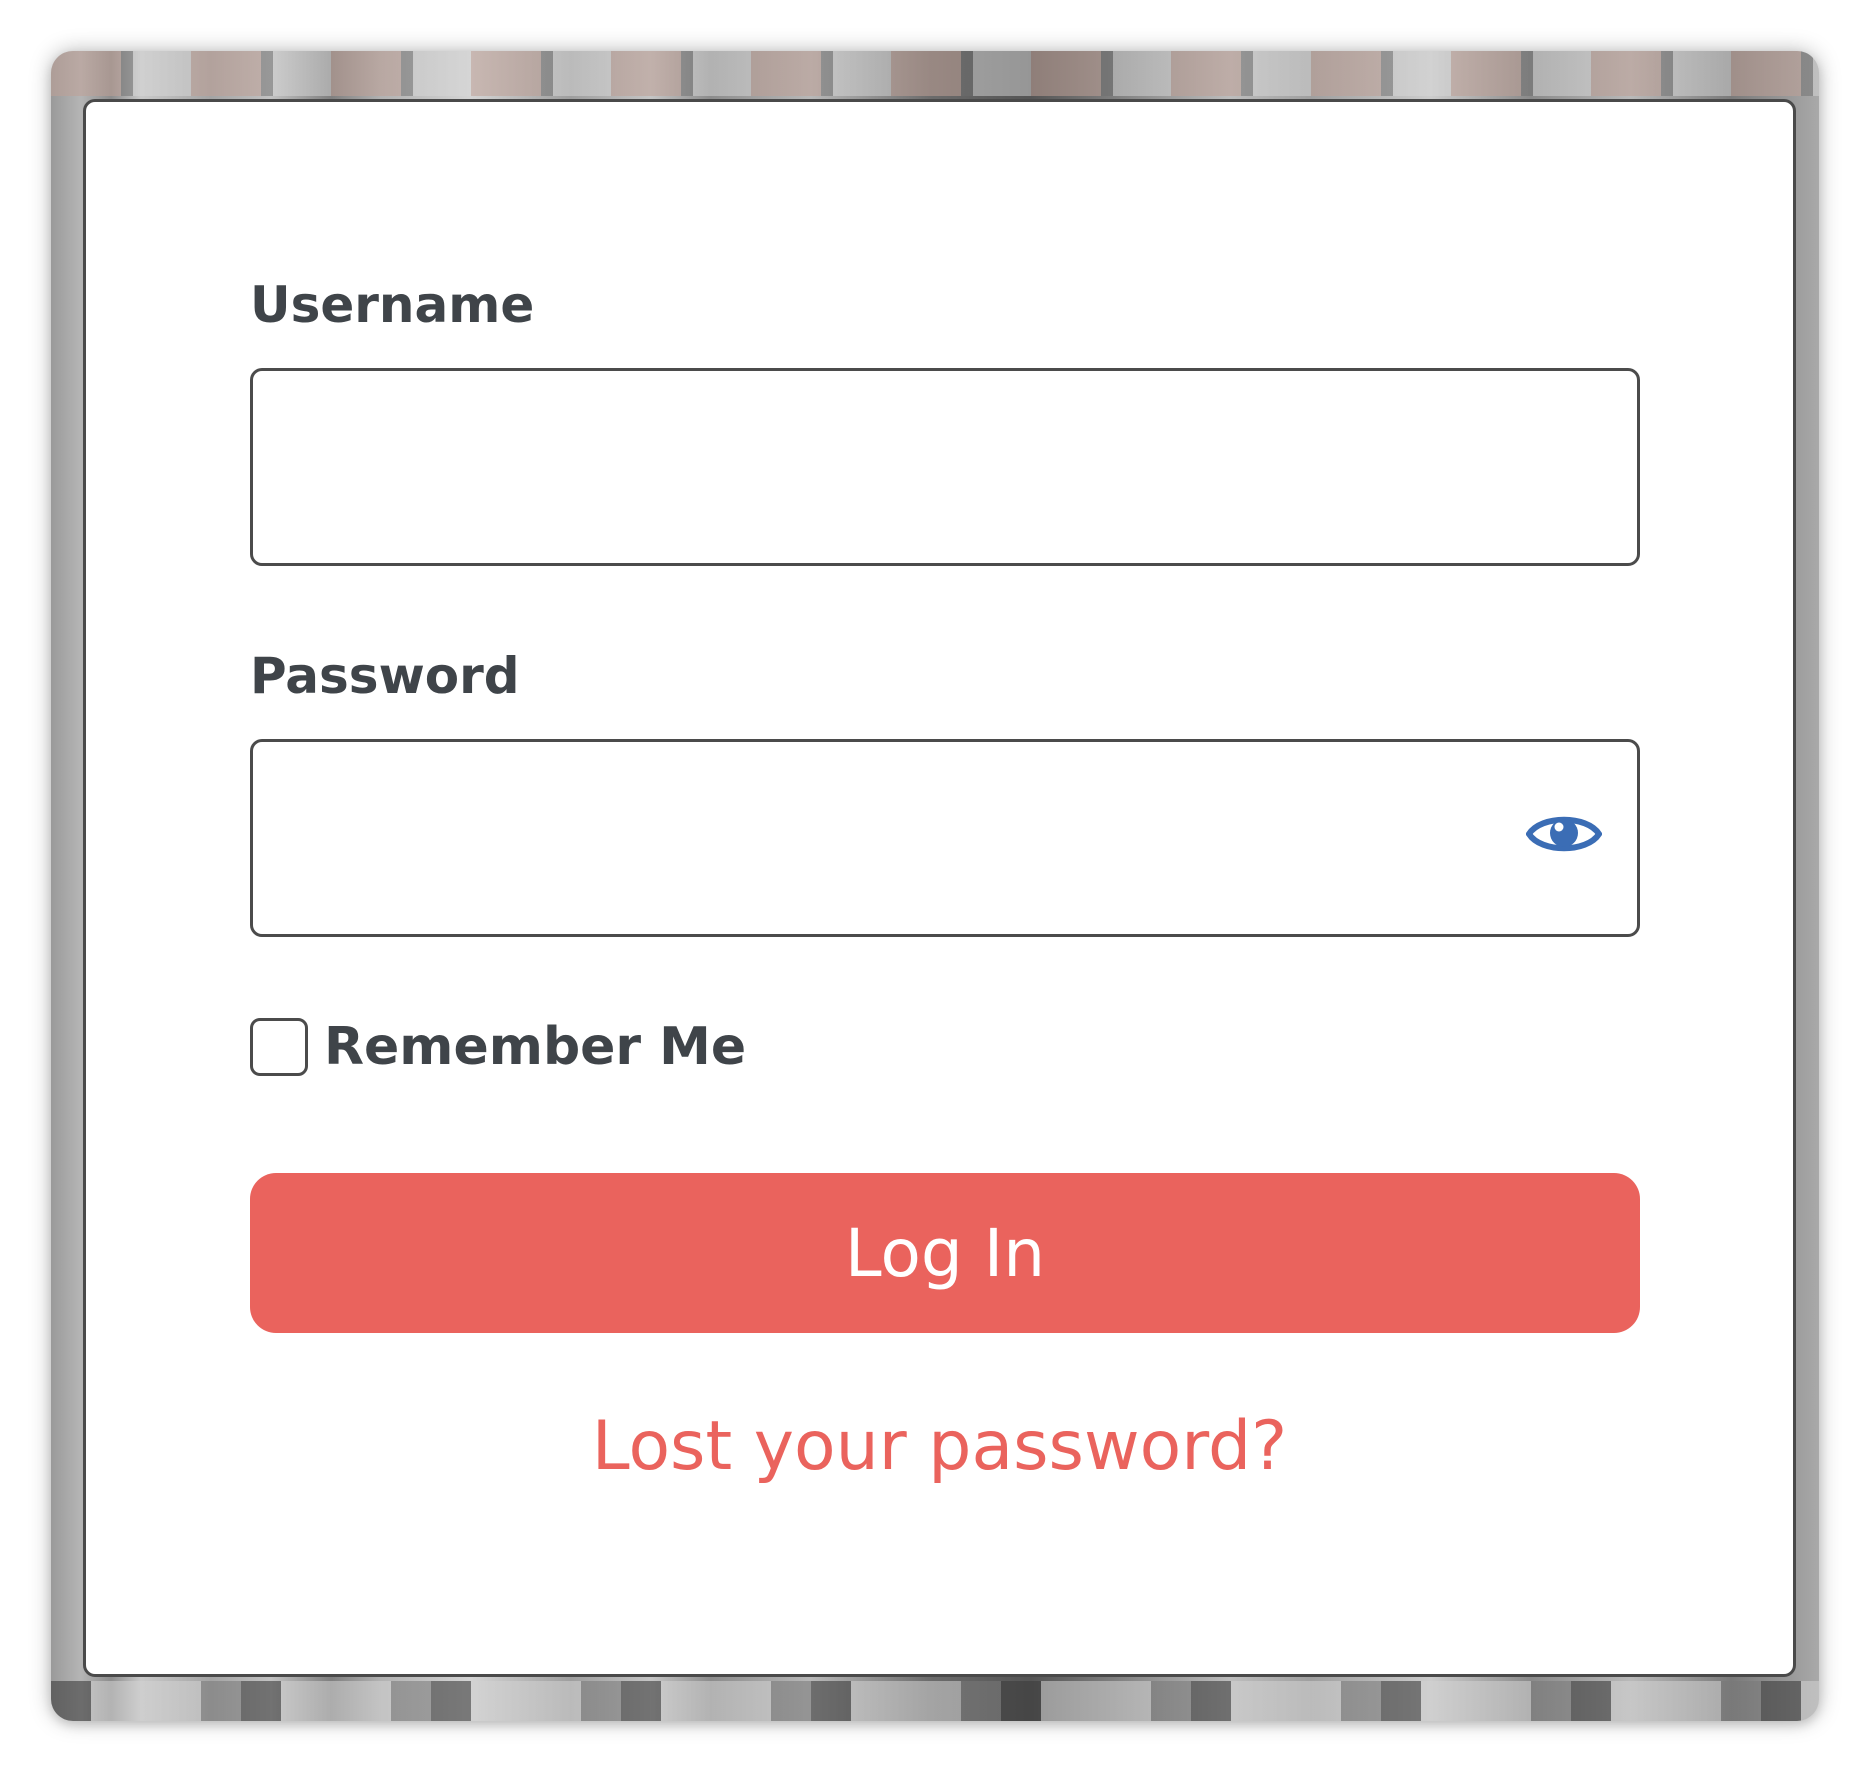  What do you see at coordinates (945, 467) in the screenshot?
I see `username-input` at bounding box center [945, 467].